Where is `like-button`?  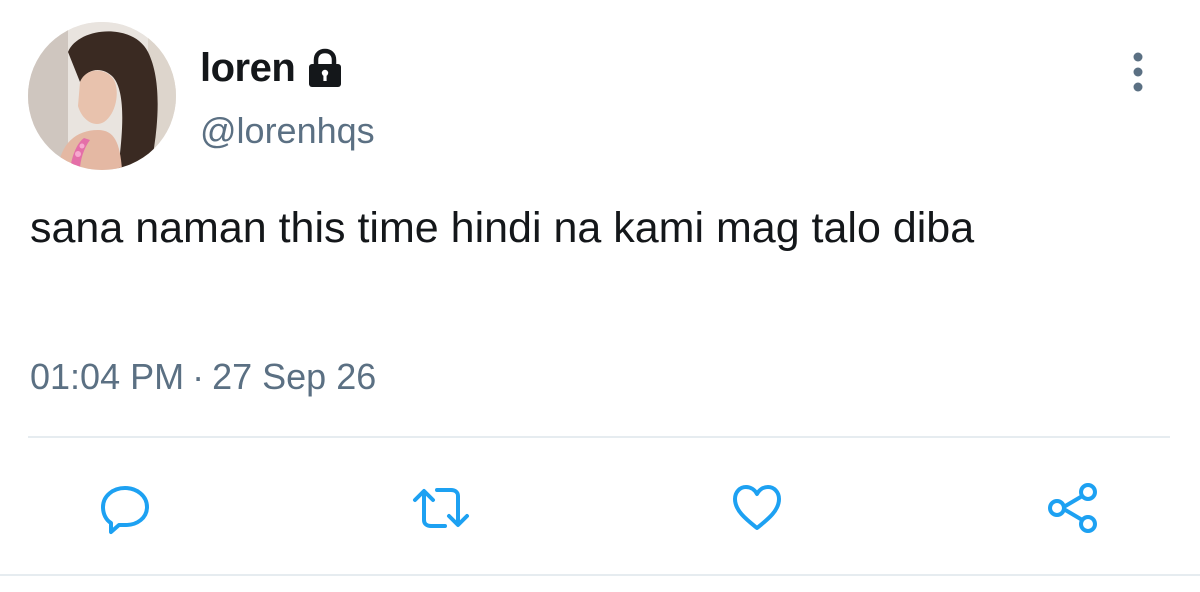
like-button is located at coordinates (757, 508).